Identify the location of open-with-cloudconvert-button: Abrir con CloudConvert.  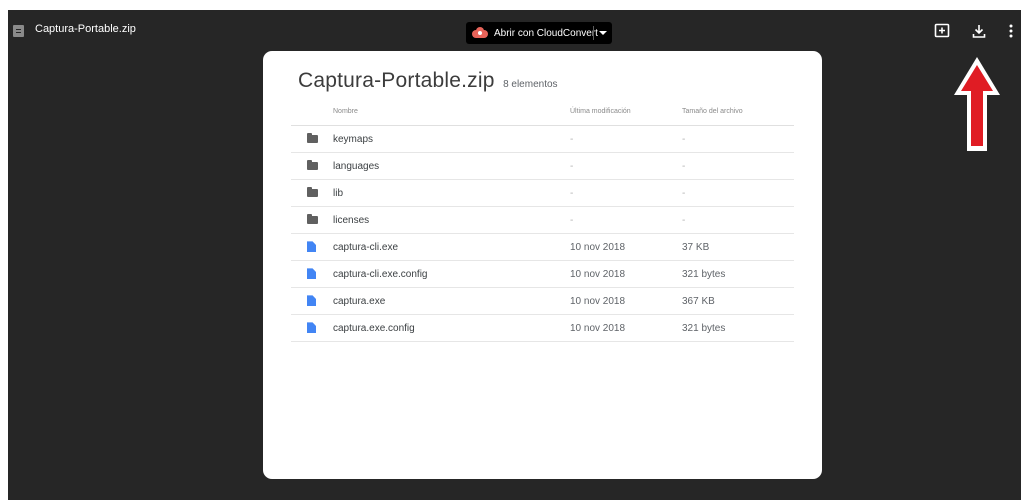
(539, 33).